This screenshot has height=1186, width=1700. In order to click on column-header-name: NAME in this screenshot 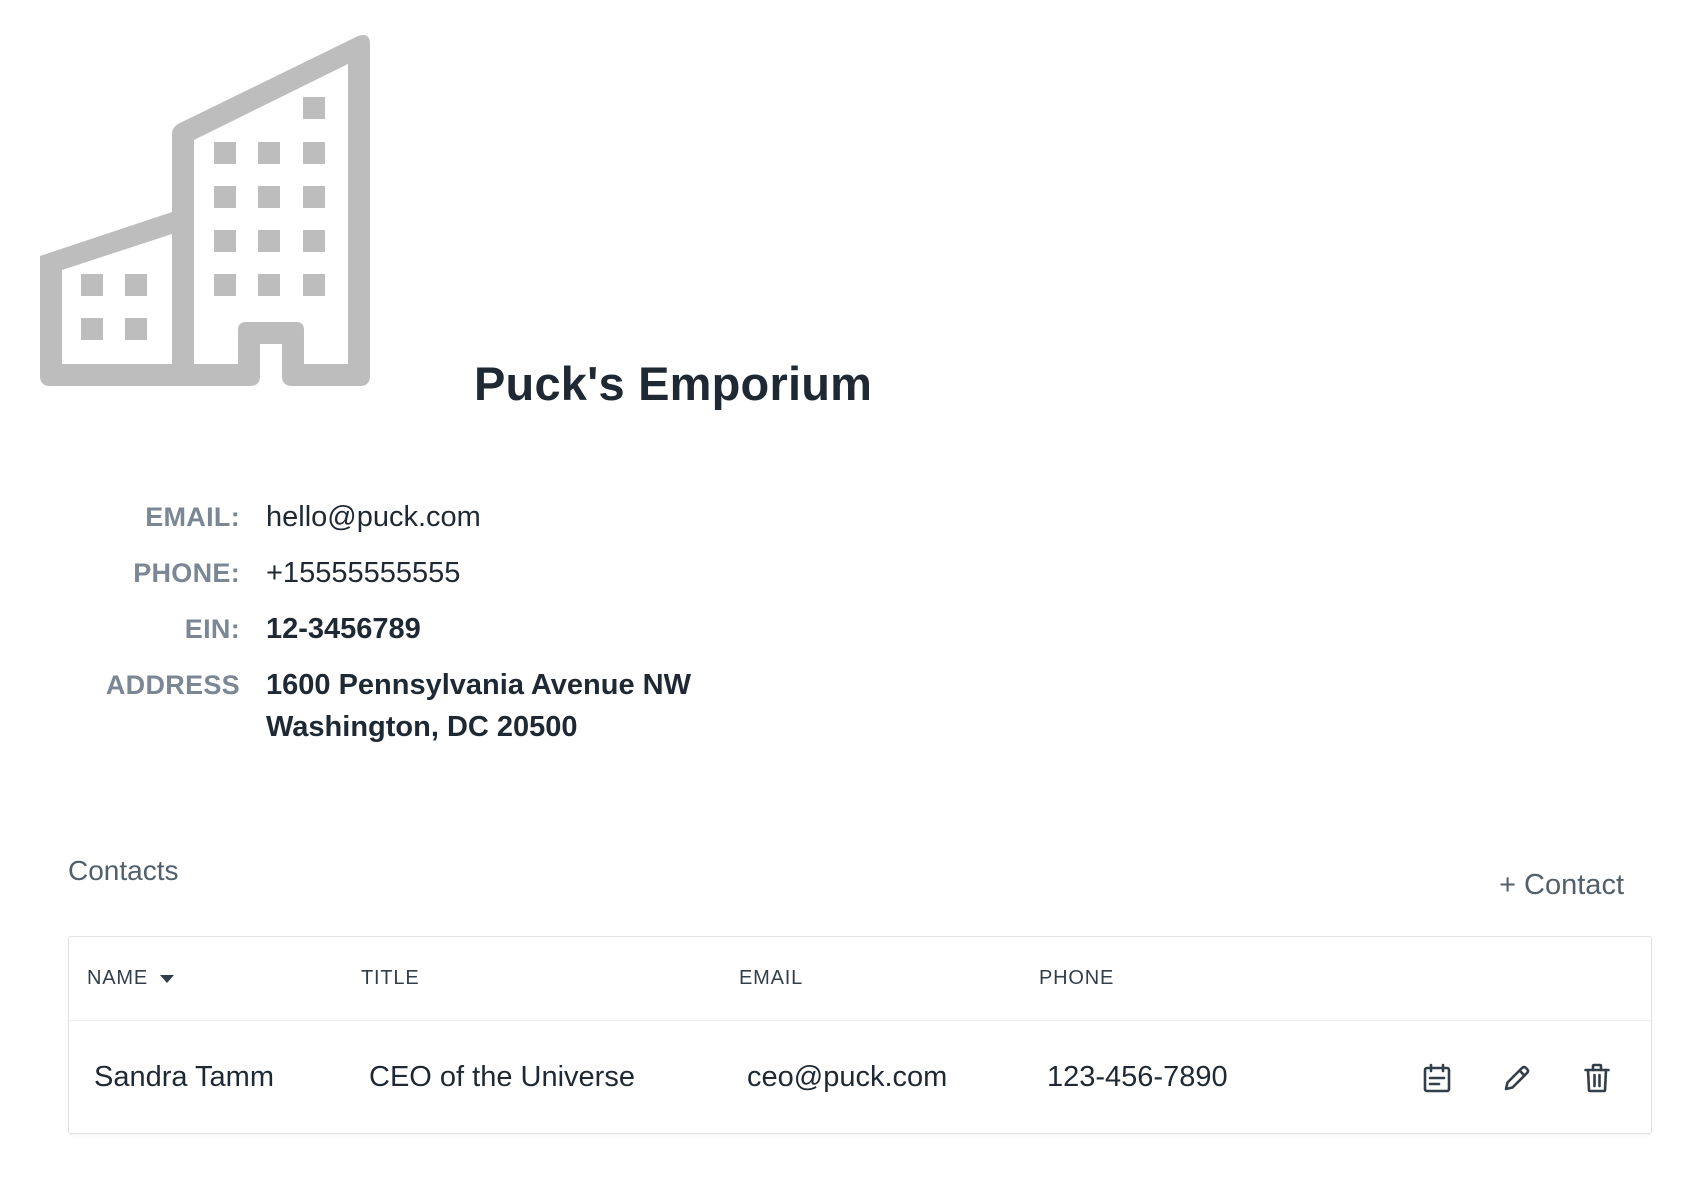, I will do `click(130, 978)`.